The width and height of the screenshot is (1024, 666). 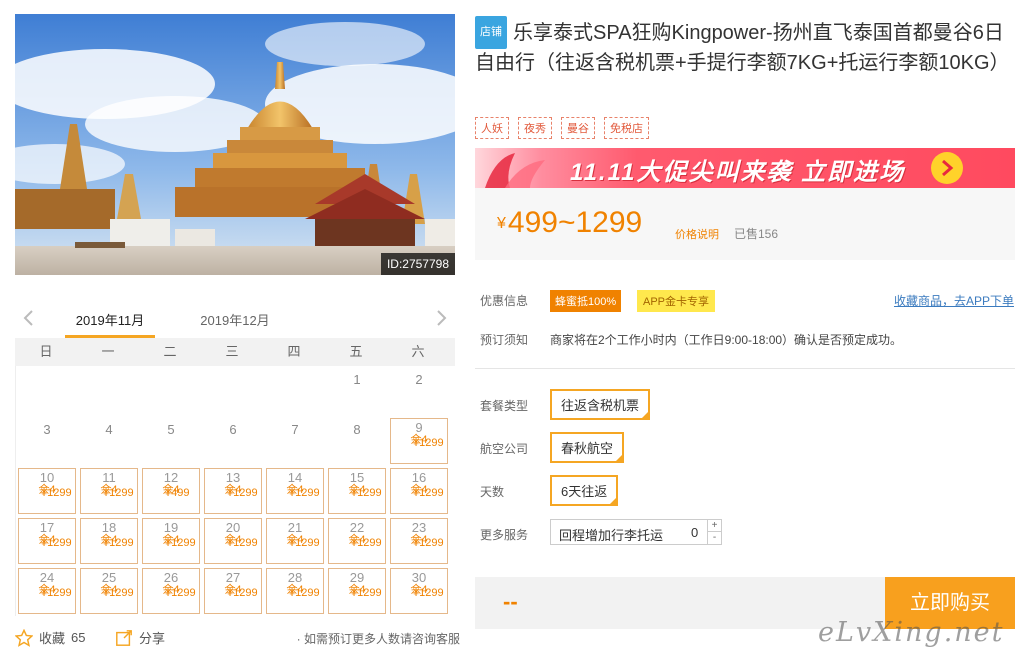 I want to click on calendar-day: 8, so click(x=357, y=441).